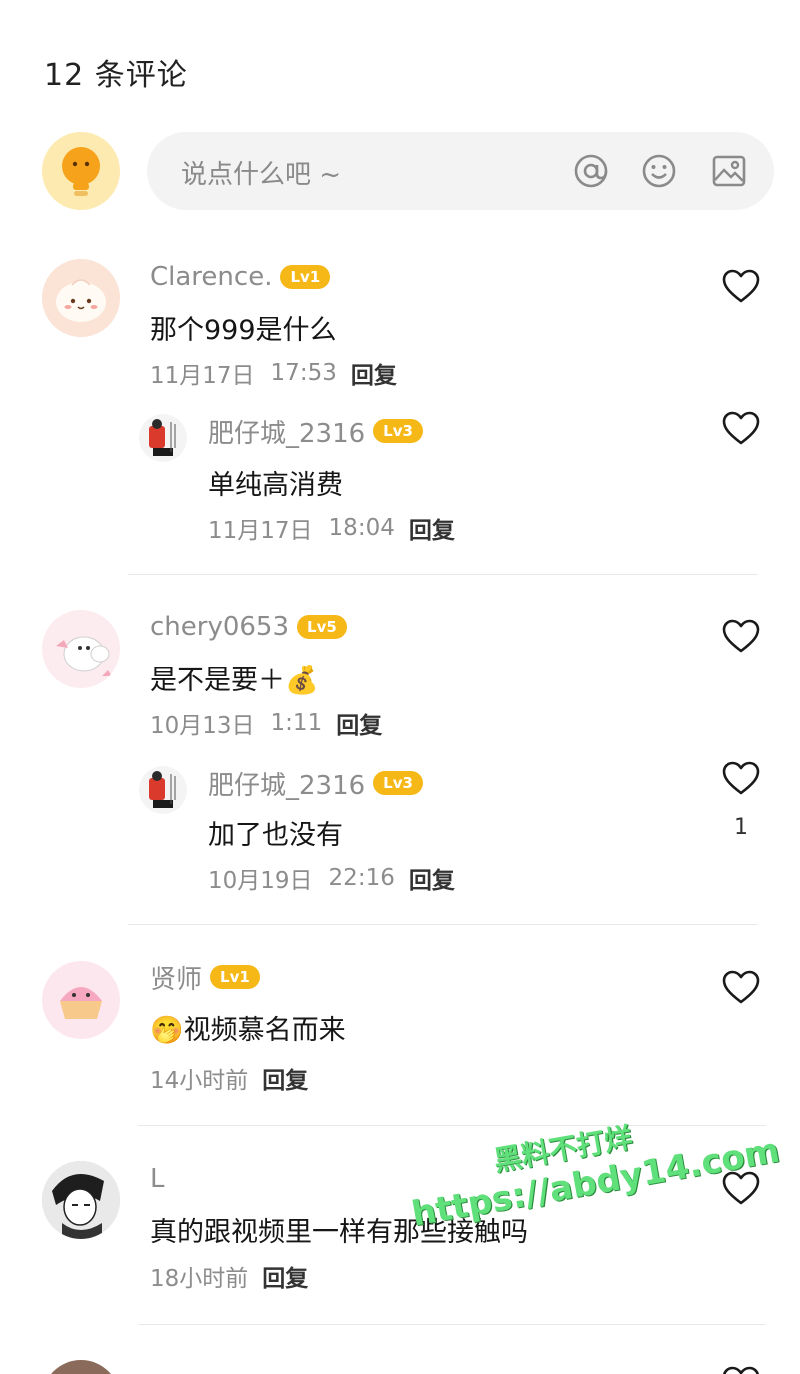 This screenshot has height=1374, width=800. I want to click on image-icon, so click(729, 171).